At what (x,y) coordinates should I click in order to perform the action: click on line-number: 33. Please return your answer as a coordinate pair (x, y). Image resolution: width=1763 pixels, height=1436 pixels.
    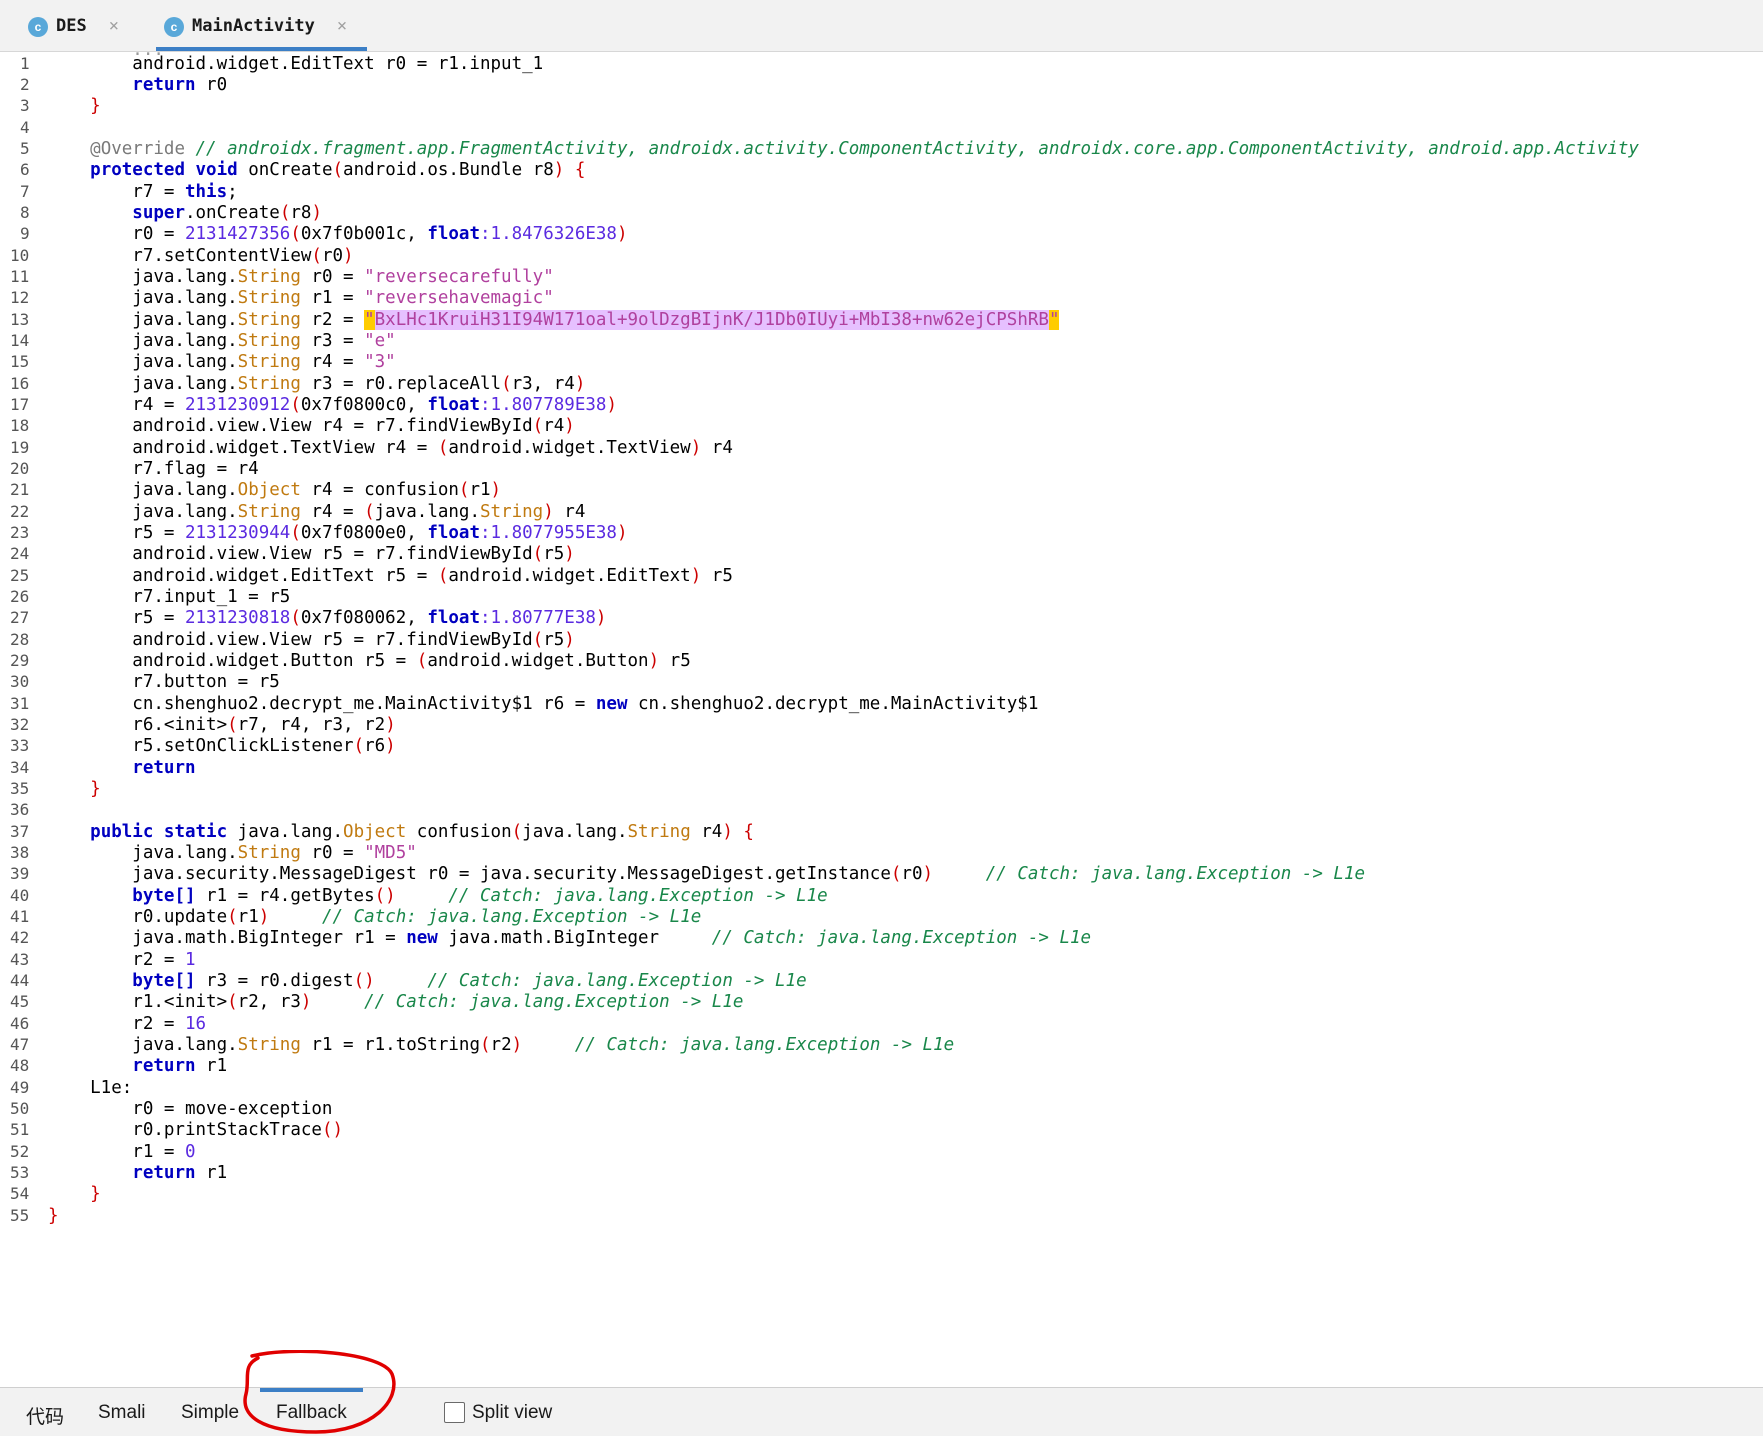
    Looking at the image, I should click on (20, 745).